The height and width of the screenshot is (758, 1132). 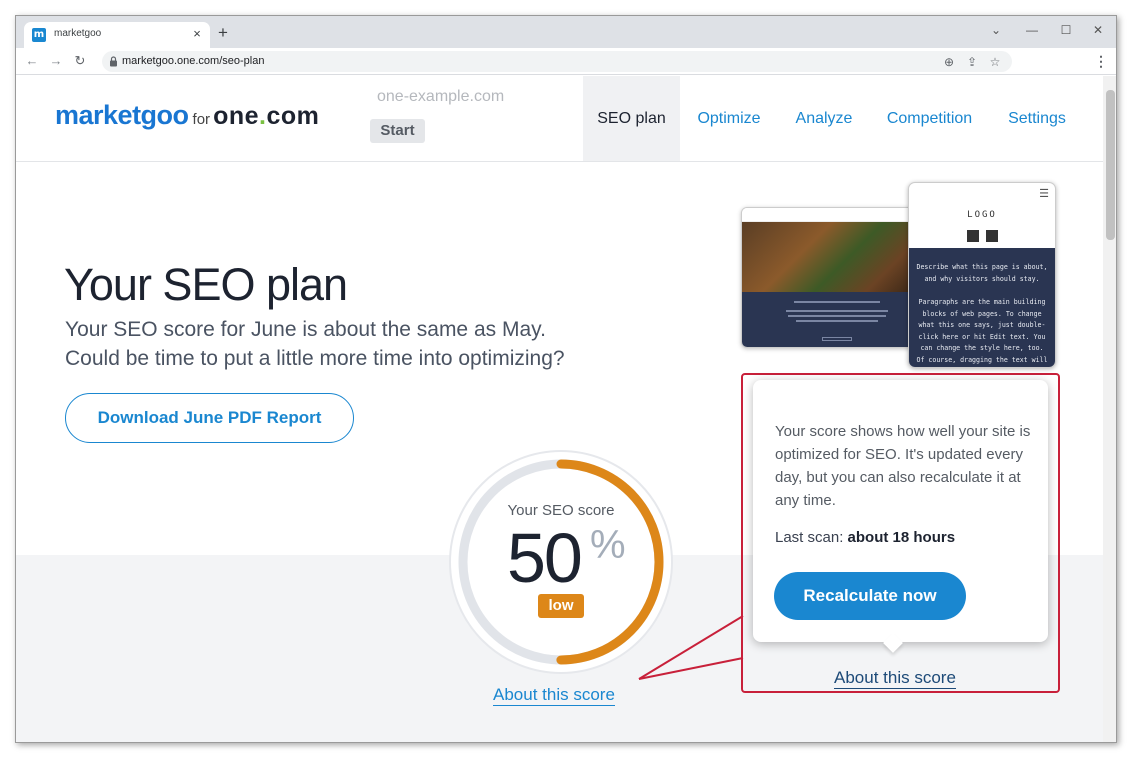 I want to click on close-tab-icon: ×, so click(x=197, y=34).